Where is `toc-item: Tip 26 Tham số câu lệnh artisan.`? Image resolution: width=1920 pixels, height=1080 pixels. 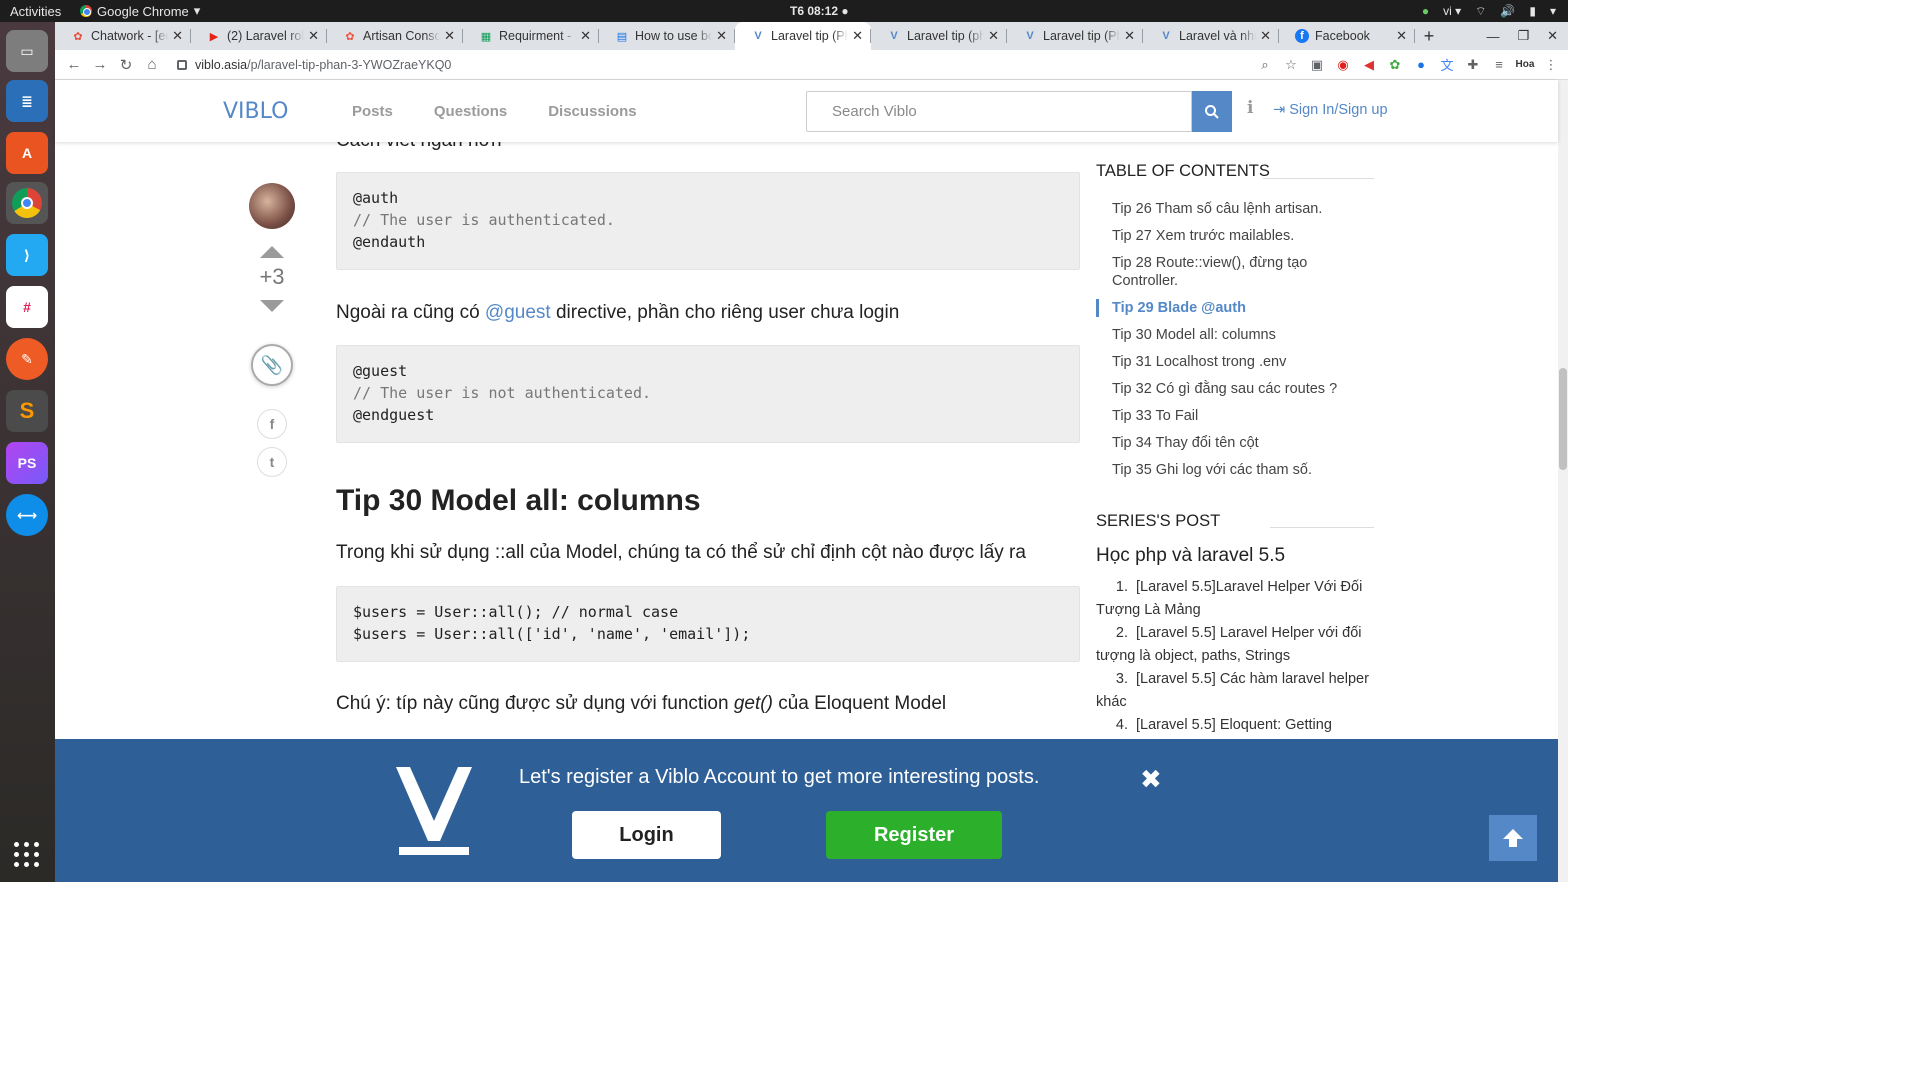
toc-item: Tip 26 Tham số câu lệnh artisan. is located at coordinates (1231, 209).